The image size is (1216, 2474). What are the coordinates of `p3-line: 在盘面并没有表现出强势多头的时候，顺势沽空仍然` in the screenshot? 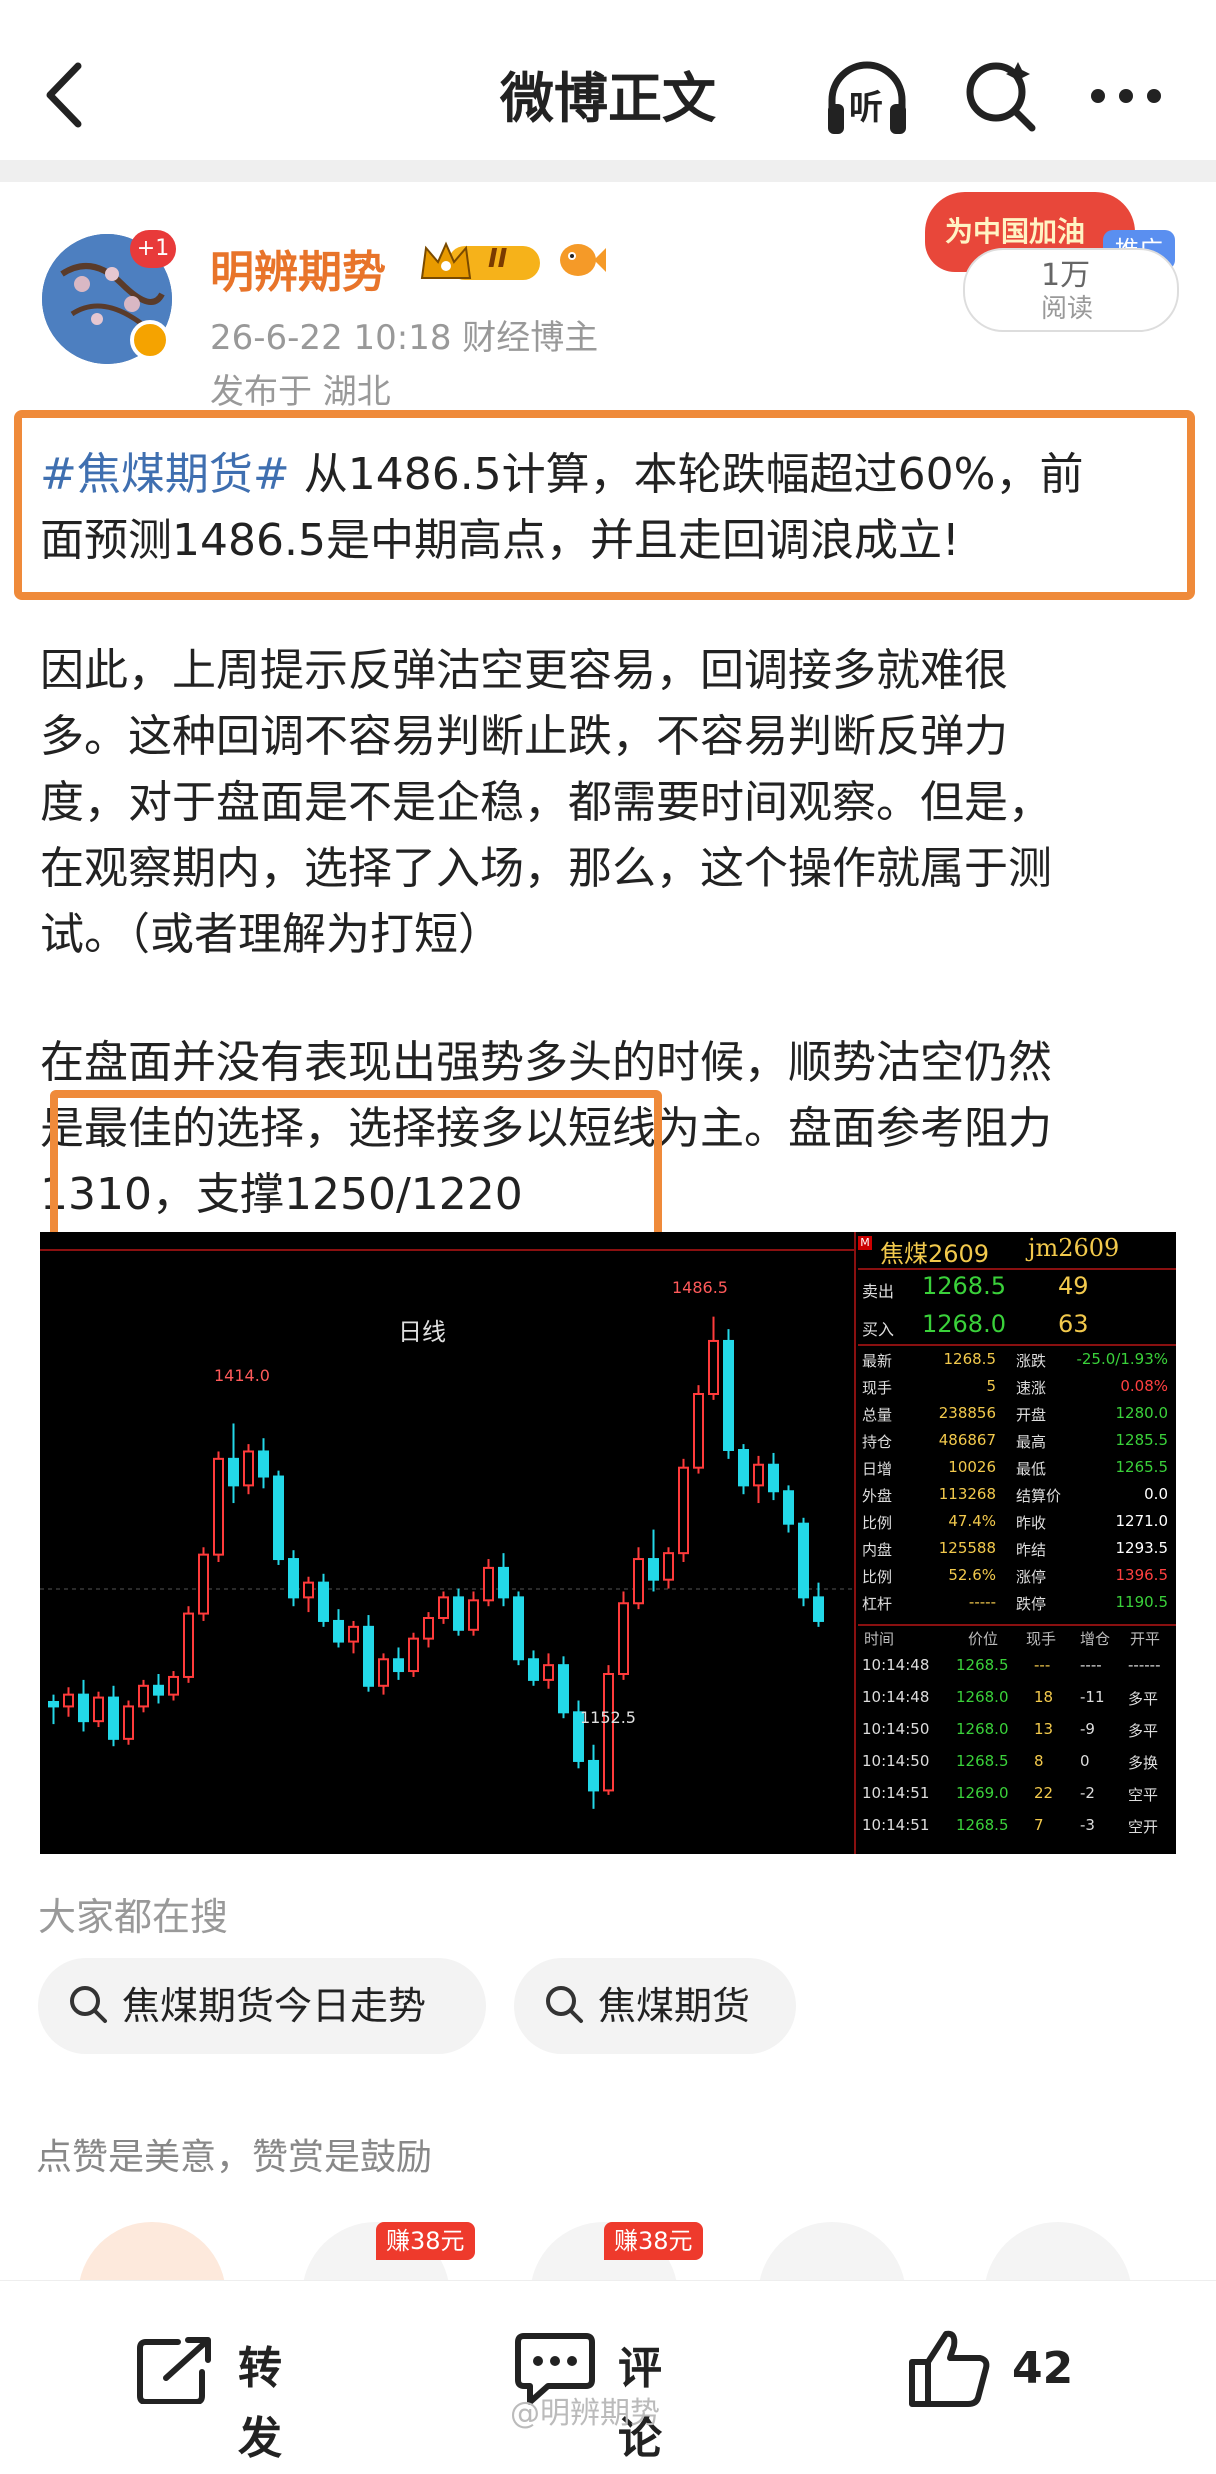 It's located at (546, 1062).